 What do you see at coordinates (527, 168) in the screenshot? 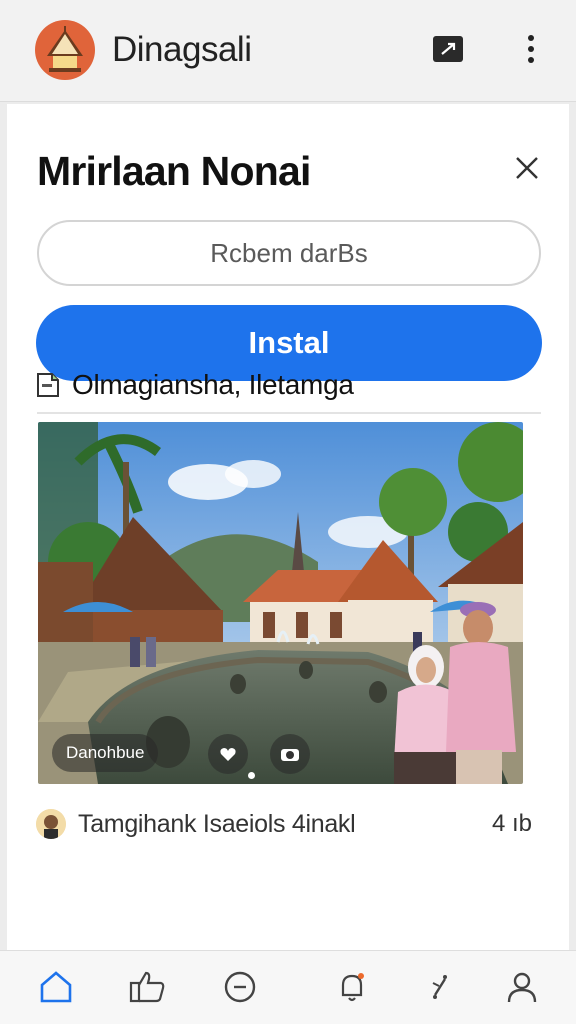
I see `close-icon` at bounding box center [527, 168].